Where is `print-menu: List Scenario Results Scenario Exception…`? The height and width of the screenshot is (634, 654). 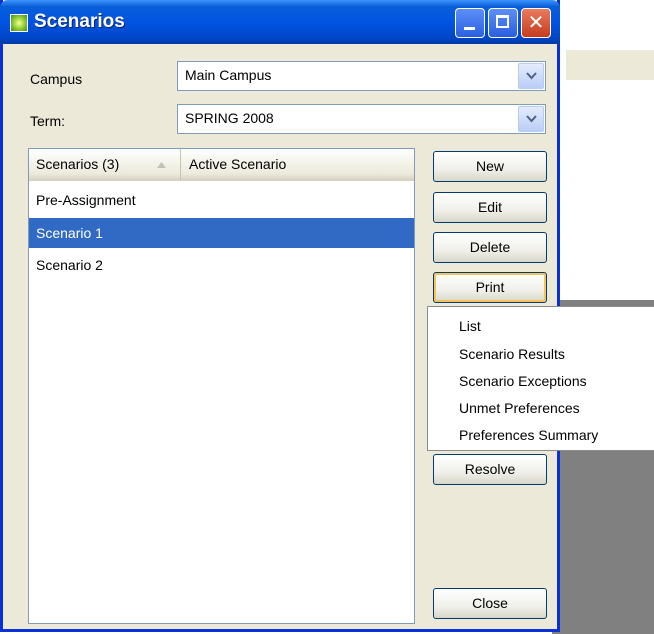 print-menu: List Scenario Results Scenario Exception… is located at coordinates (540, 378).